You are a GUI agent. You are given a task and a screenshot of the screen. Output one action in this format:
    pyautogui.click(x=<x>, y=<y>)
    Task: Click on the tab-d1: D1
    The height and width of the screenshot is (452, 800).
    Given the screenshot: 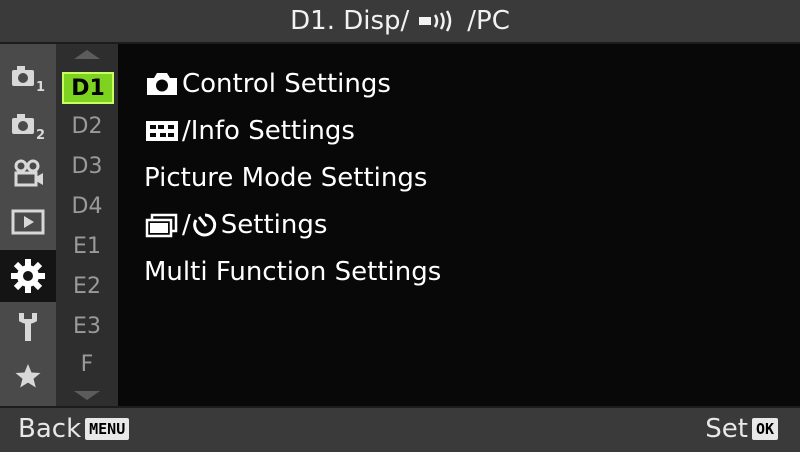 What is the action you would take?
    pyautogui.click(x=88, y=88)
    